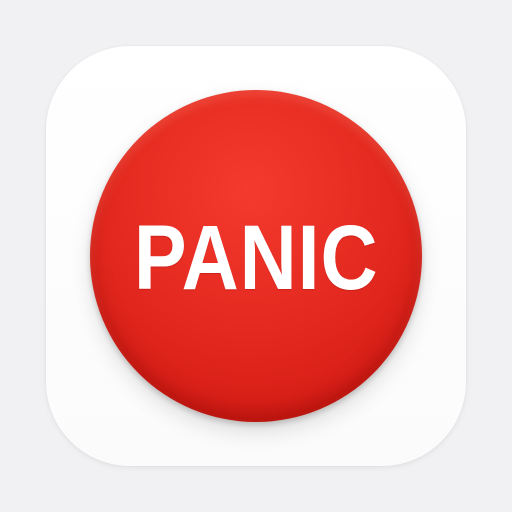  I want to click on panic-button-label: PANIC, so click(256, 258).